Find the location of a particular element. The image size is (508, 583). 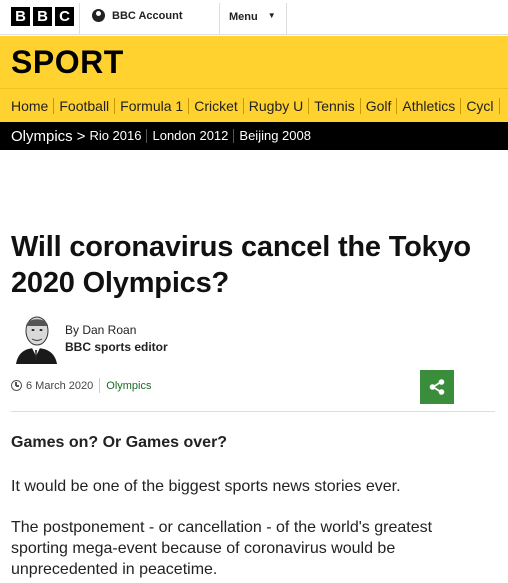

subnav-item-beijing-2008: Beijing 2008 is located at coordinates (277, 136).